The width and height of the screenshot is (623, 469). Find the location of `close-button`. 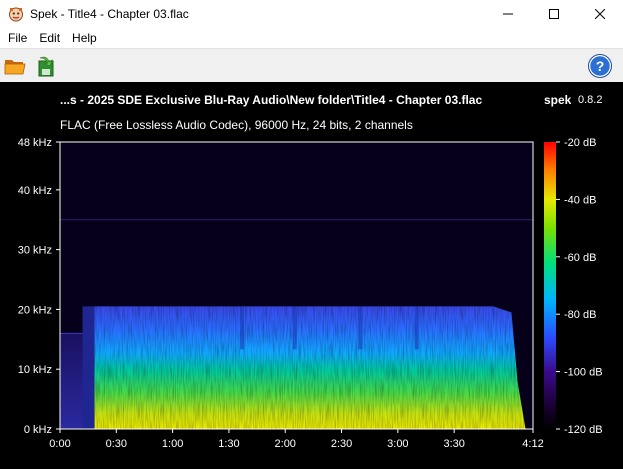

close-button is located at coordinates (600, 14).